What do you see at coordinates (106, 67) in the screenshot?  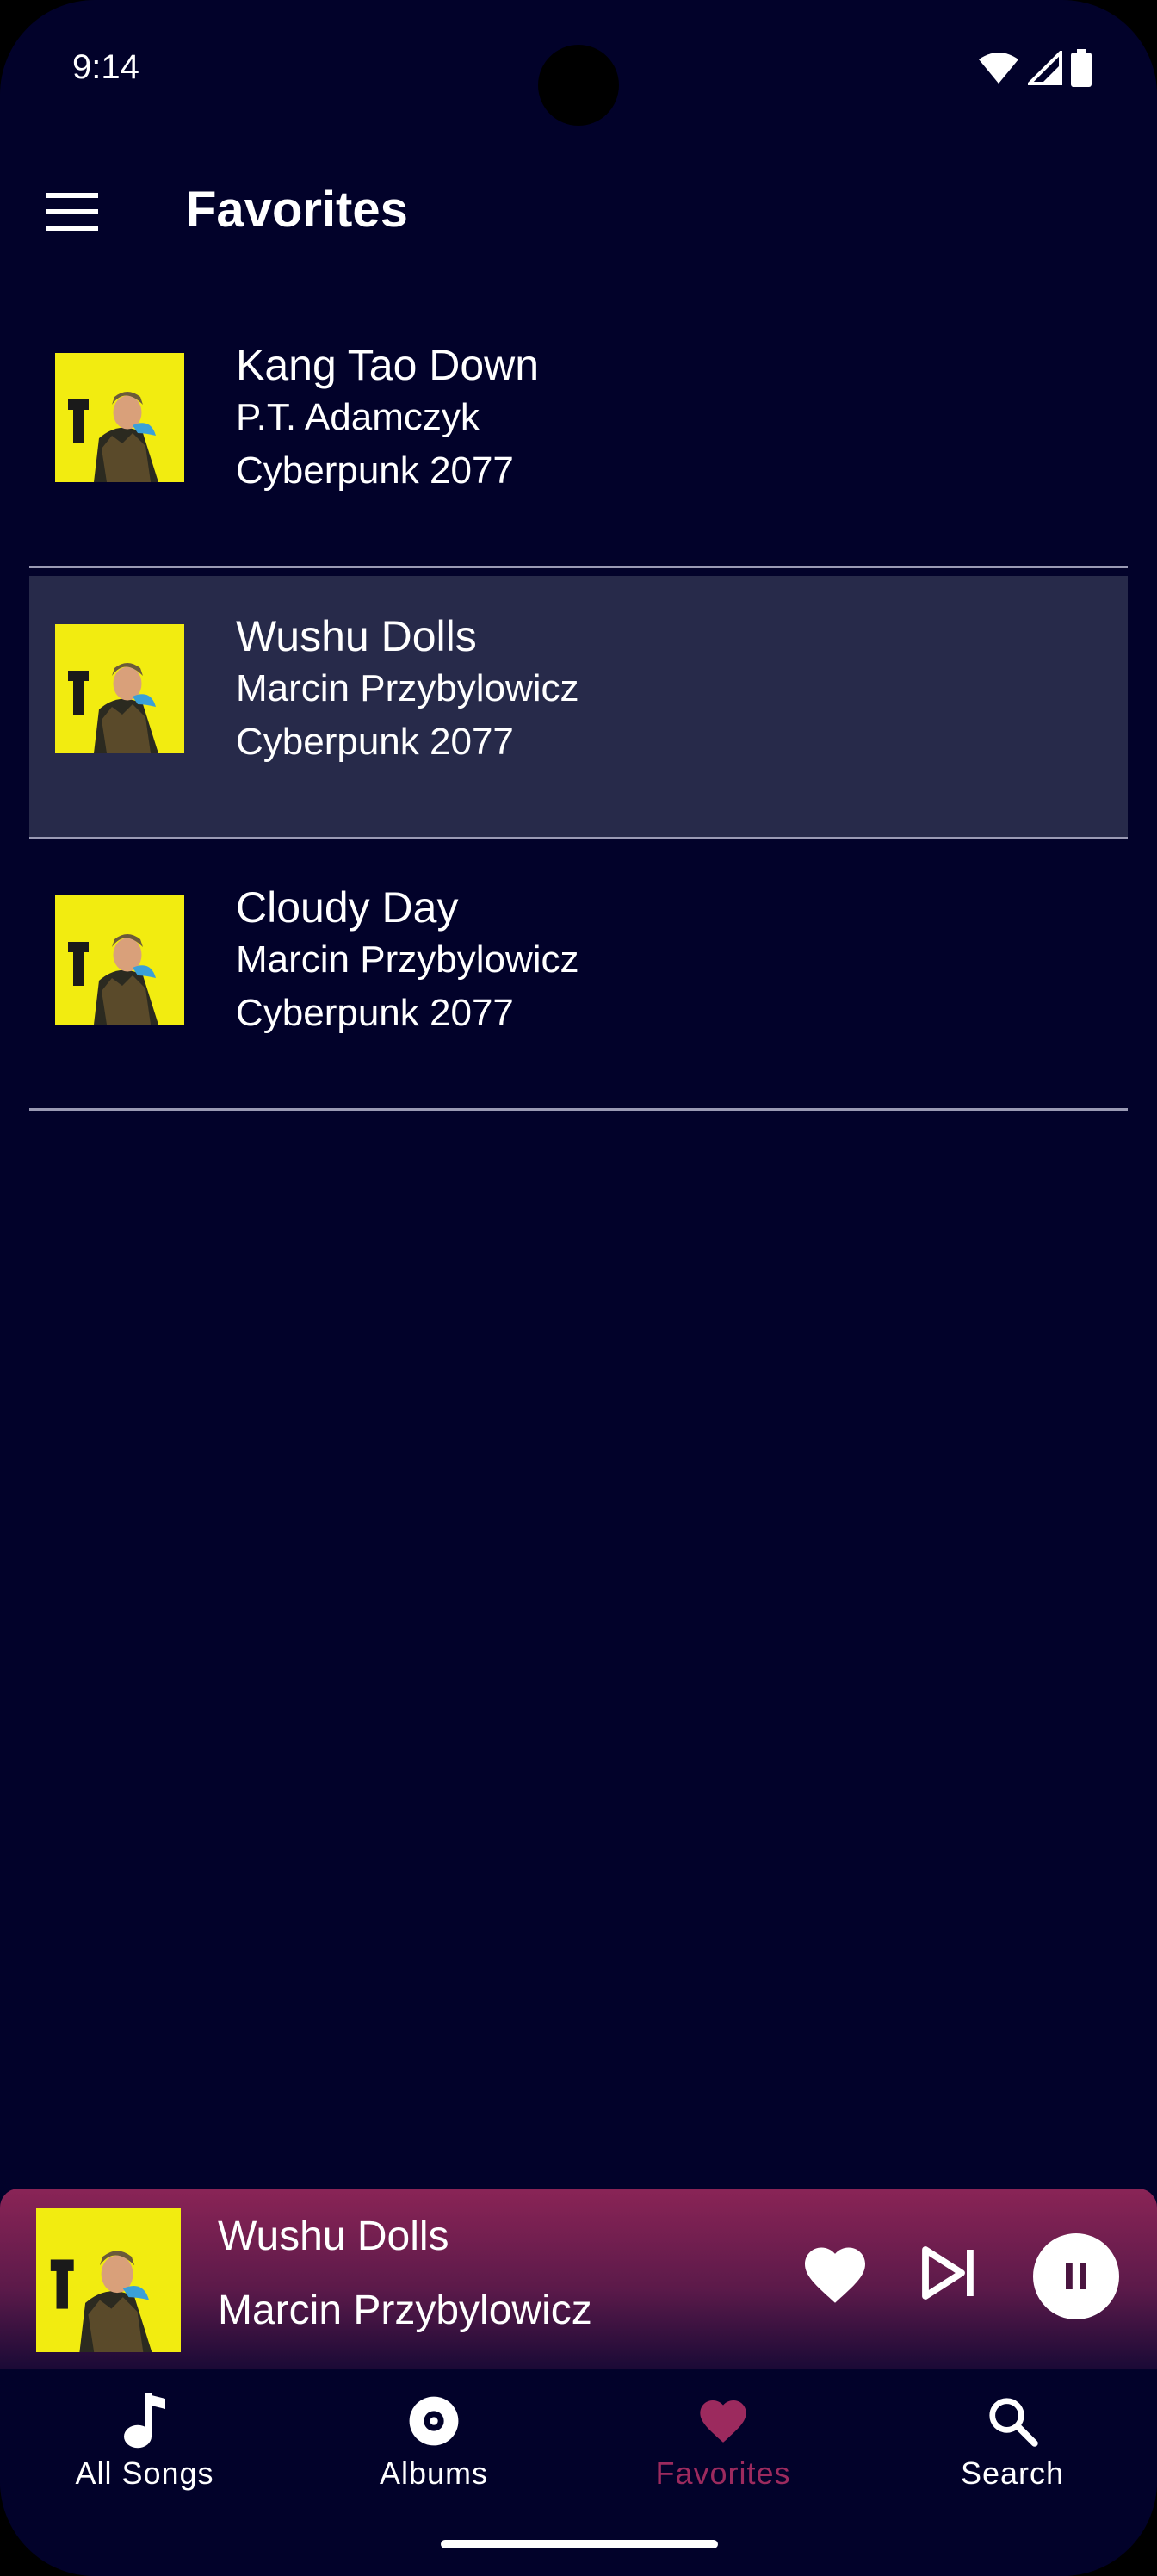 I see `status-time: 9:14` at bounding box center [106, 67].